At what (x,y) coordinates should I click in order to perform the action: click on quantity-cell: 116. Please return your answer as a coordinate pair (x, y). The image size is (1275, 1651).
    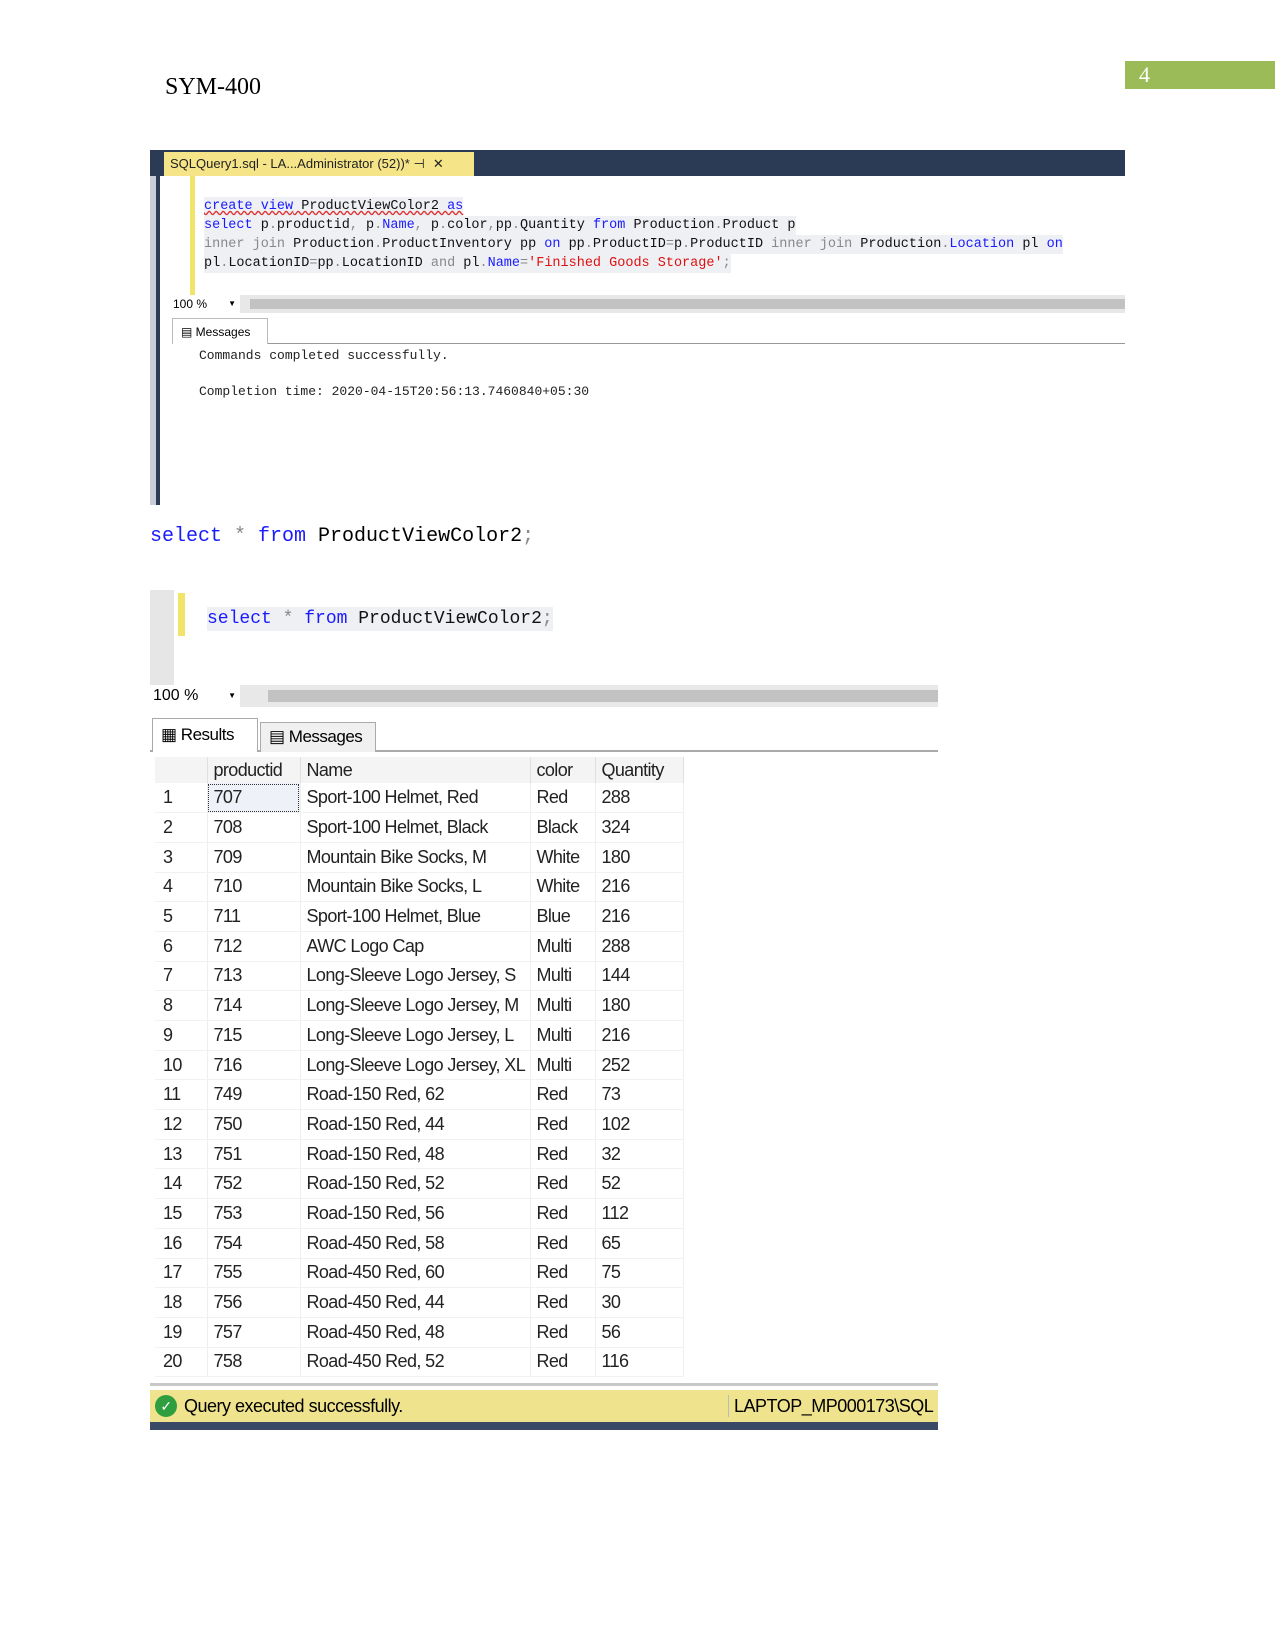
    Looking at the image, I should click on (639, 1362).